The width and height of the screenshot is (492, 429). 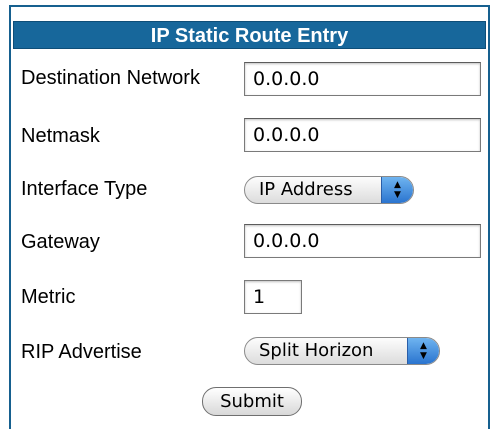 I want to click on interface-type-label: Interface Type, so click(x=84, y=189).